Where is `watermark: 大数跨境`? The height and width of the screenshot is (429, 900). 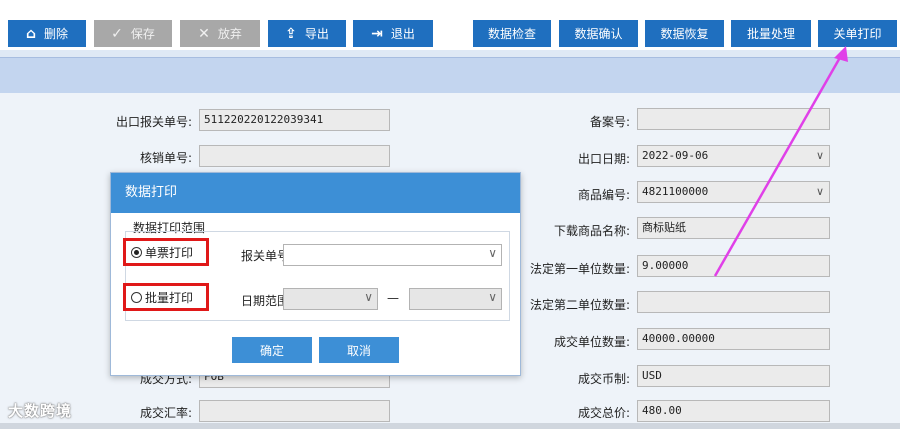 watermark: 大数跨境 is located at coordinates (40, 411).